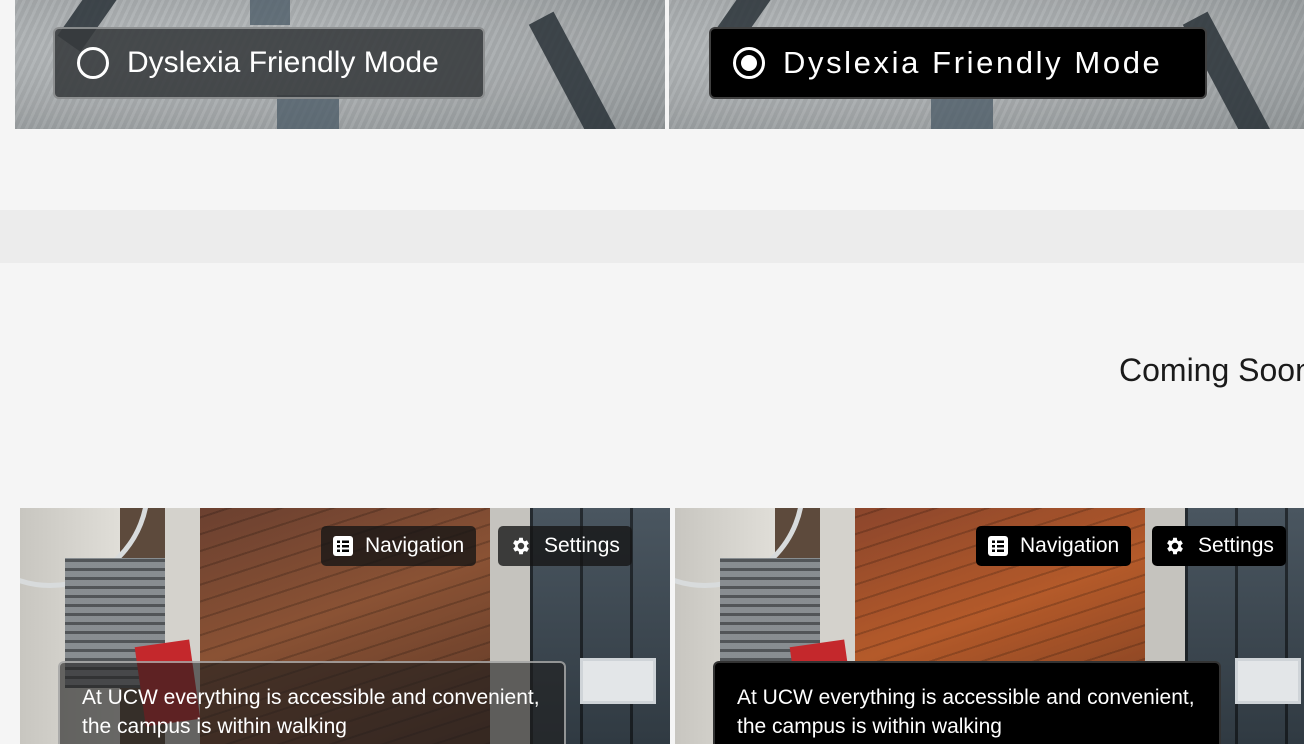 The image size is (1304, 744). Describe the element at coordinates (1211, 370) in the screenshot. I see `coming-soon-heading: Coming Soon` at that location.